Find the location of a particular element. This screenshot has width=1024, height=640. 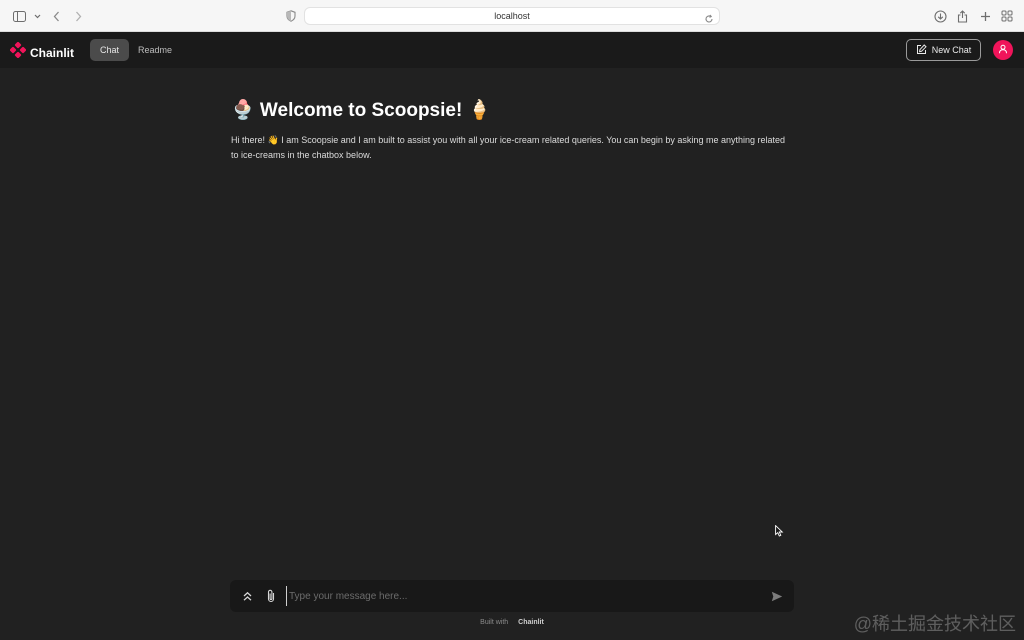

built-with-label: Built with is located at coordinates (494, 622).